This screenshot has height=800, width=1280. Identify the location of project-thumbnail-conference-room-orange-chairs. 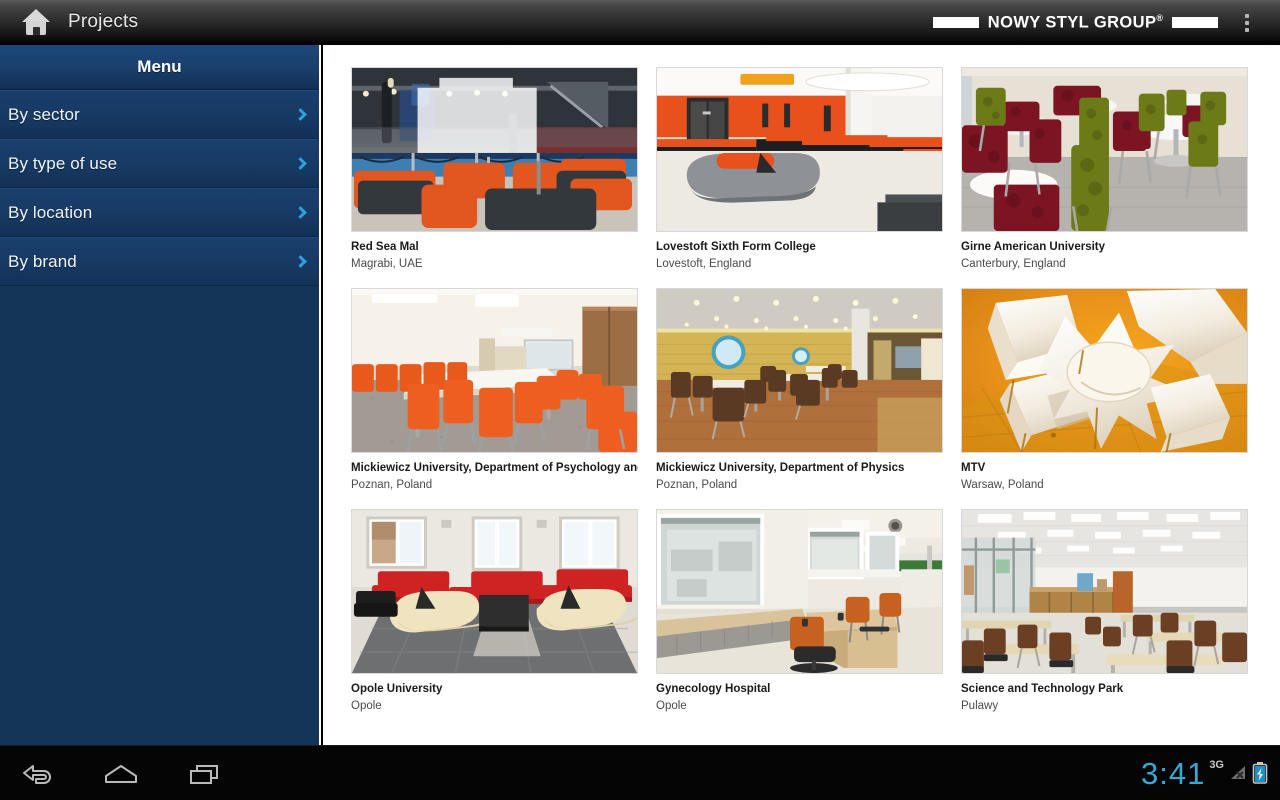
(494, 370).